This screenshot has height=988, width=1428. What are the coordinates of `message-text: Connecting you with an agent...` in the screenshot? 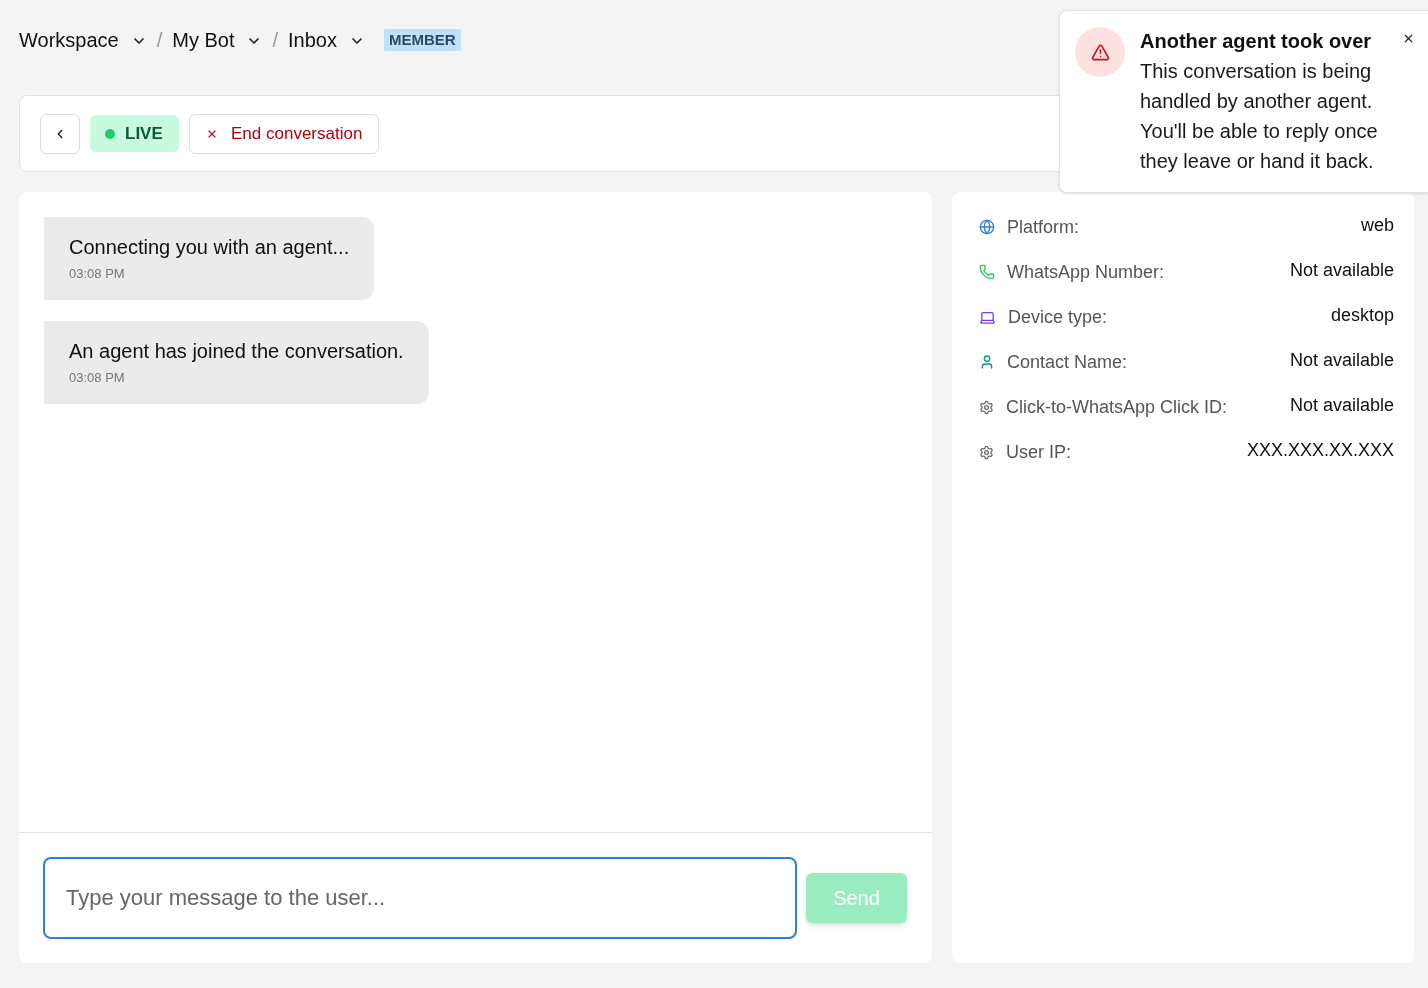 It's located at (209, 247).